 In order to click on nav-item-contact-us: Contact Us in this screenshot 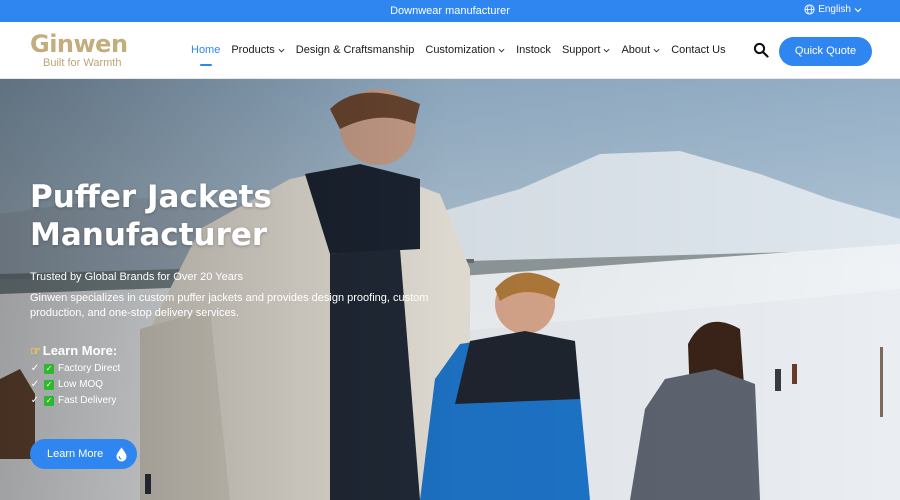, I will do `click(698, 50)`.